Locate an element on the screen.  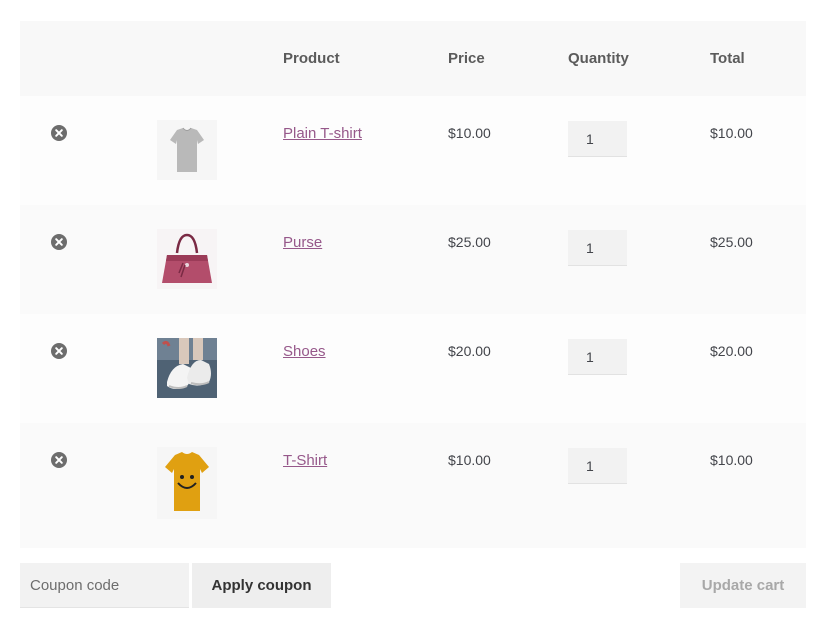
cart-actions: Apply coupon Update cart is located at coordinates (413, 585).